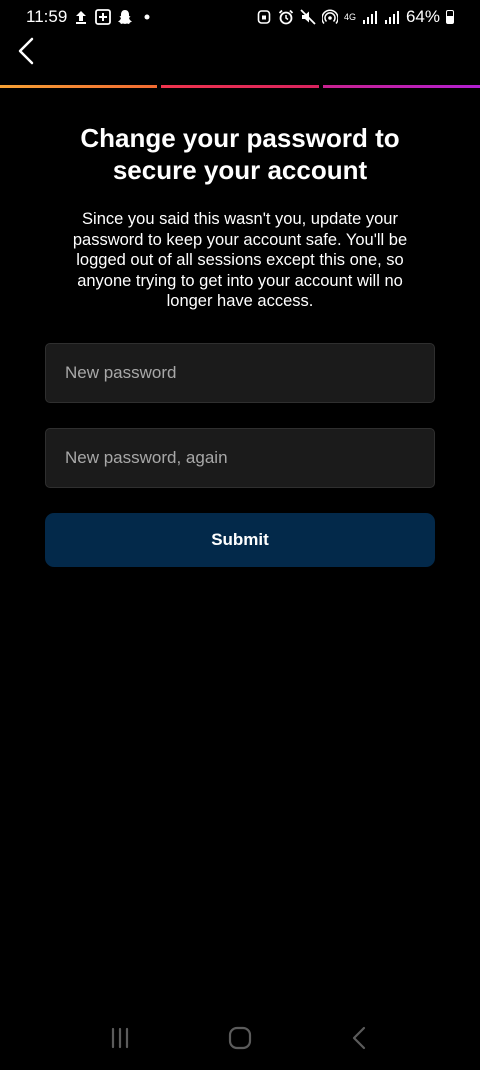 The height and width of the screenshot is (1070, 480). Describe the element at coordinates (240, 17) in the screenshot. I see `status-bar: 11:59 4G 64%` at that location.